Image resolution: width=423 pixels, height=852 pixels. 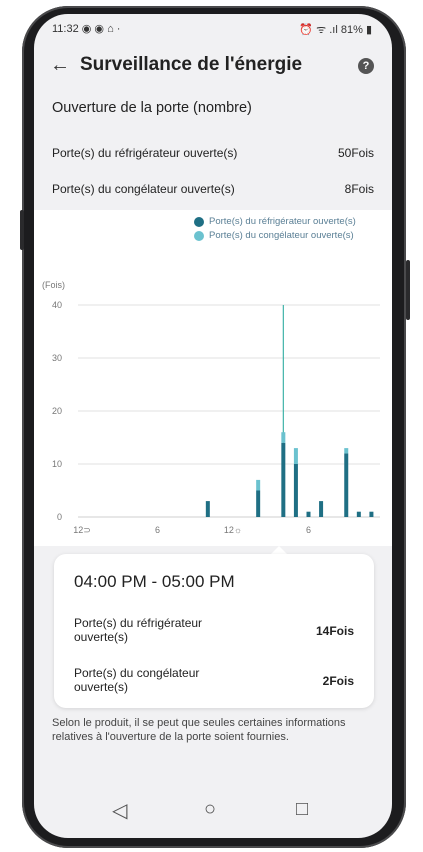 I want to click on page-title: Surveillance de l'énergie, so click(x=191, y=64).